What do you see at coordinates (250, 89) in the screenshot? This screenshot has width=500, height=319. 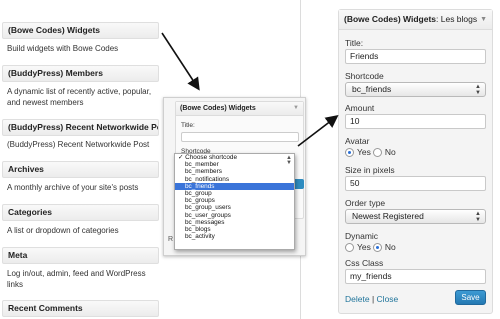 I see `annotation-arrows` at bounding box center [250, 89].